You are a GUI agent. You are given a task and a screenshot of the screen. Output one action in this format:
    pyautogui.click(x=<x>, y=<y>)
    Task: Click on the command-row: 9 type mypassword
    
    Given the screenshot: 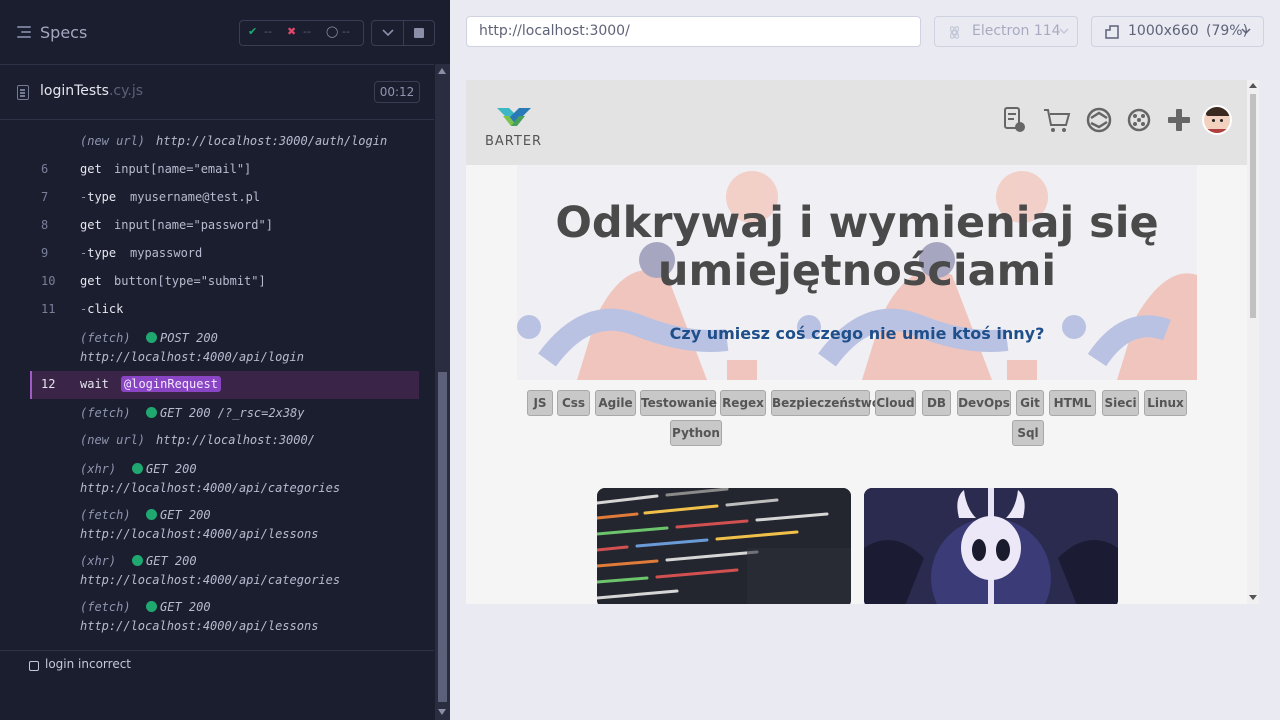 What is the action you would take?
    pyautogui.click(x=224, y=256)
    